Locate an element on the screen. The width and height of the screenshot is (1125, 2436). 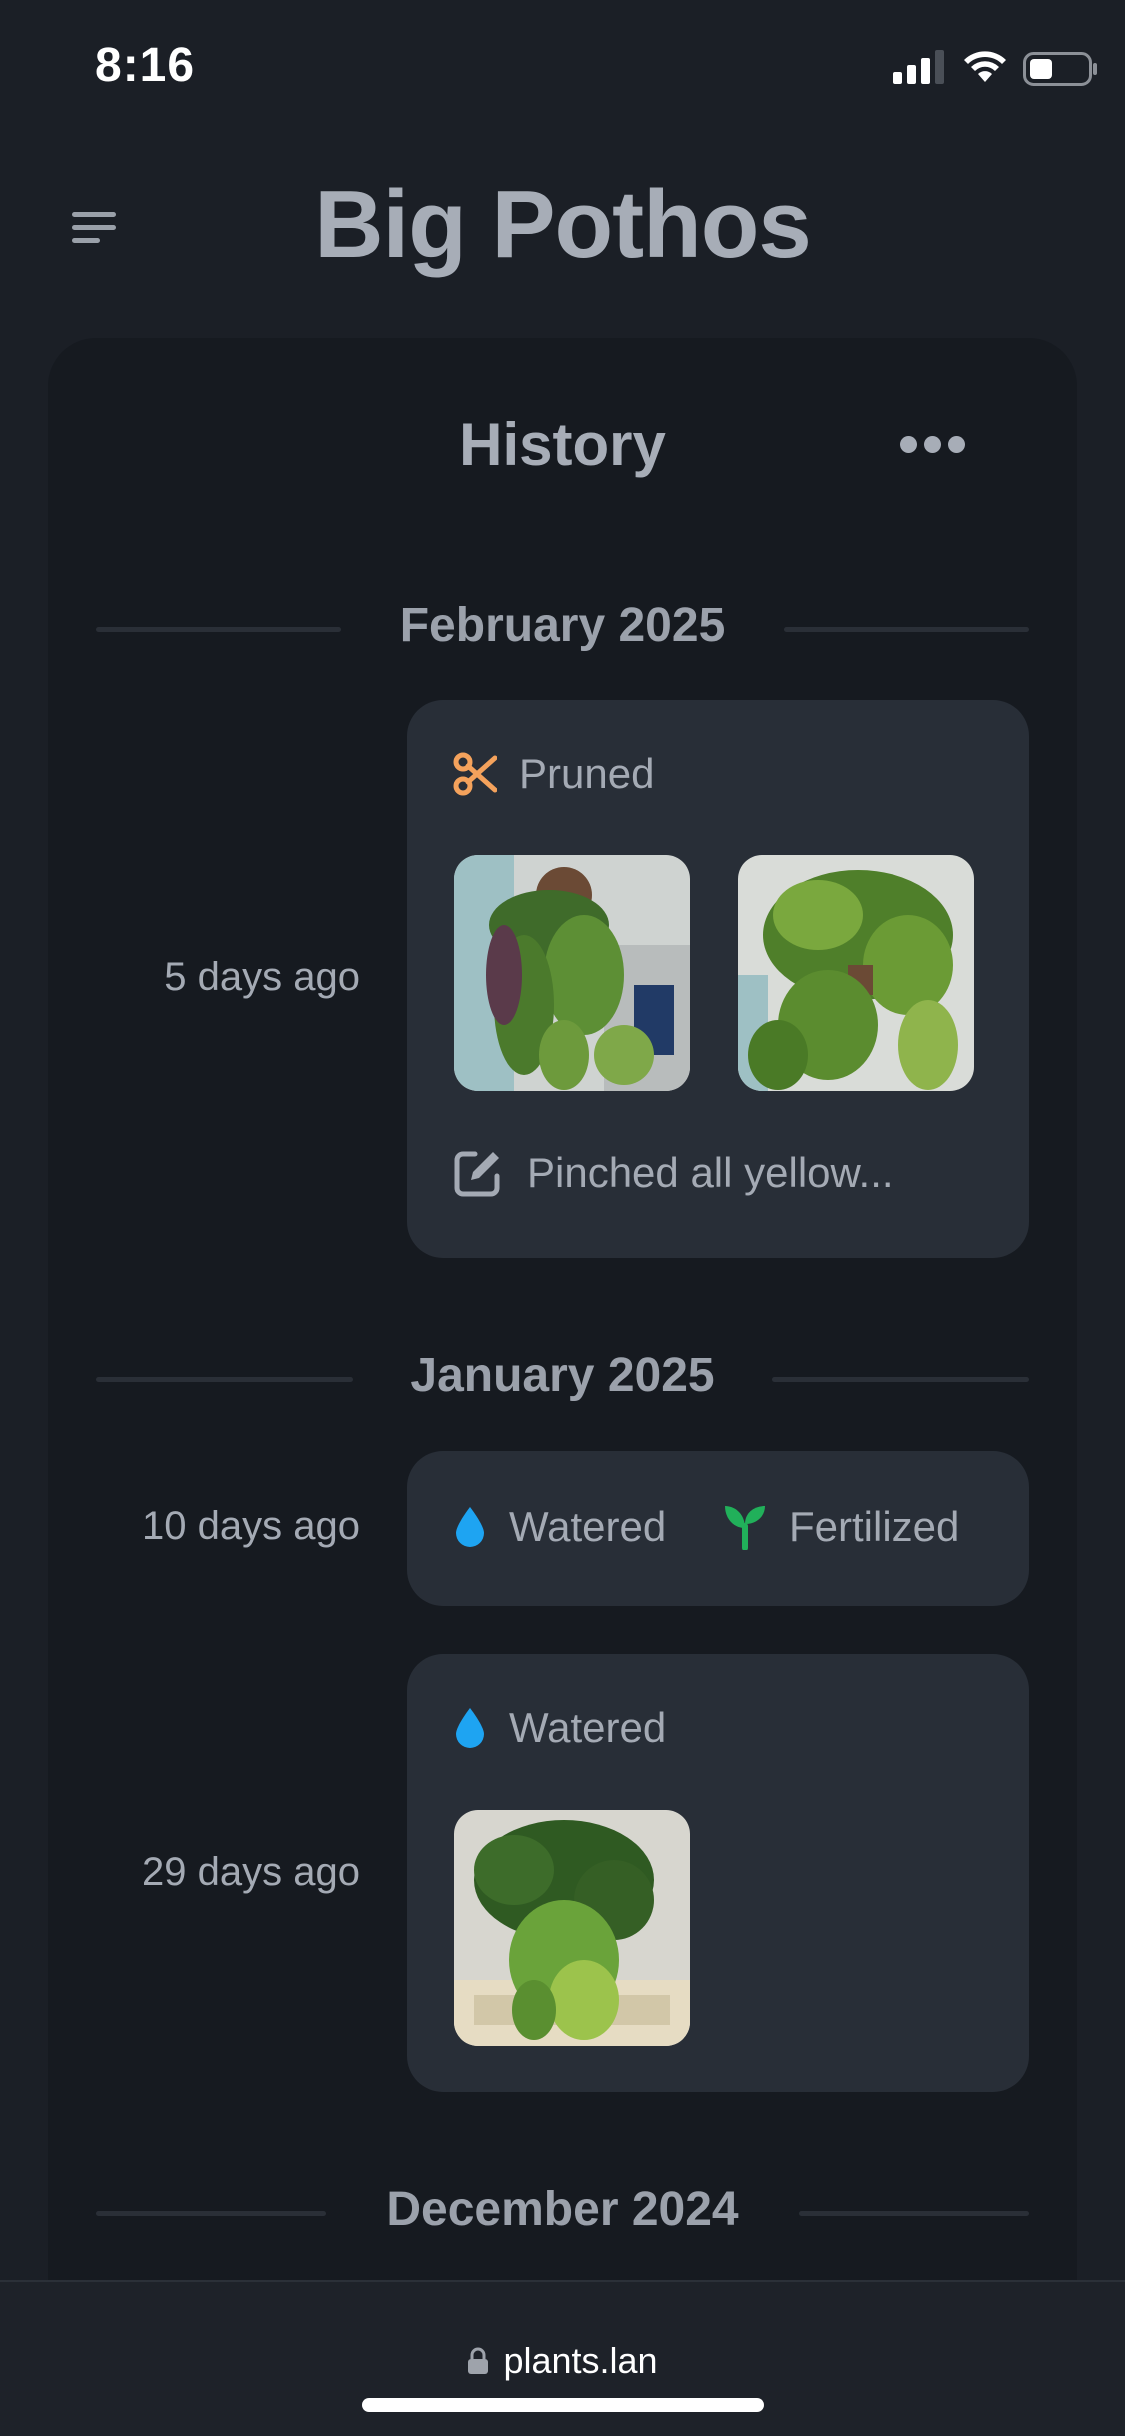
status-bar: 8:16 is located at coordinates (562, 65).